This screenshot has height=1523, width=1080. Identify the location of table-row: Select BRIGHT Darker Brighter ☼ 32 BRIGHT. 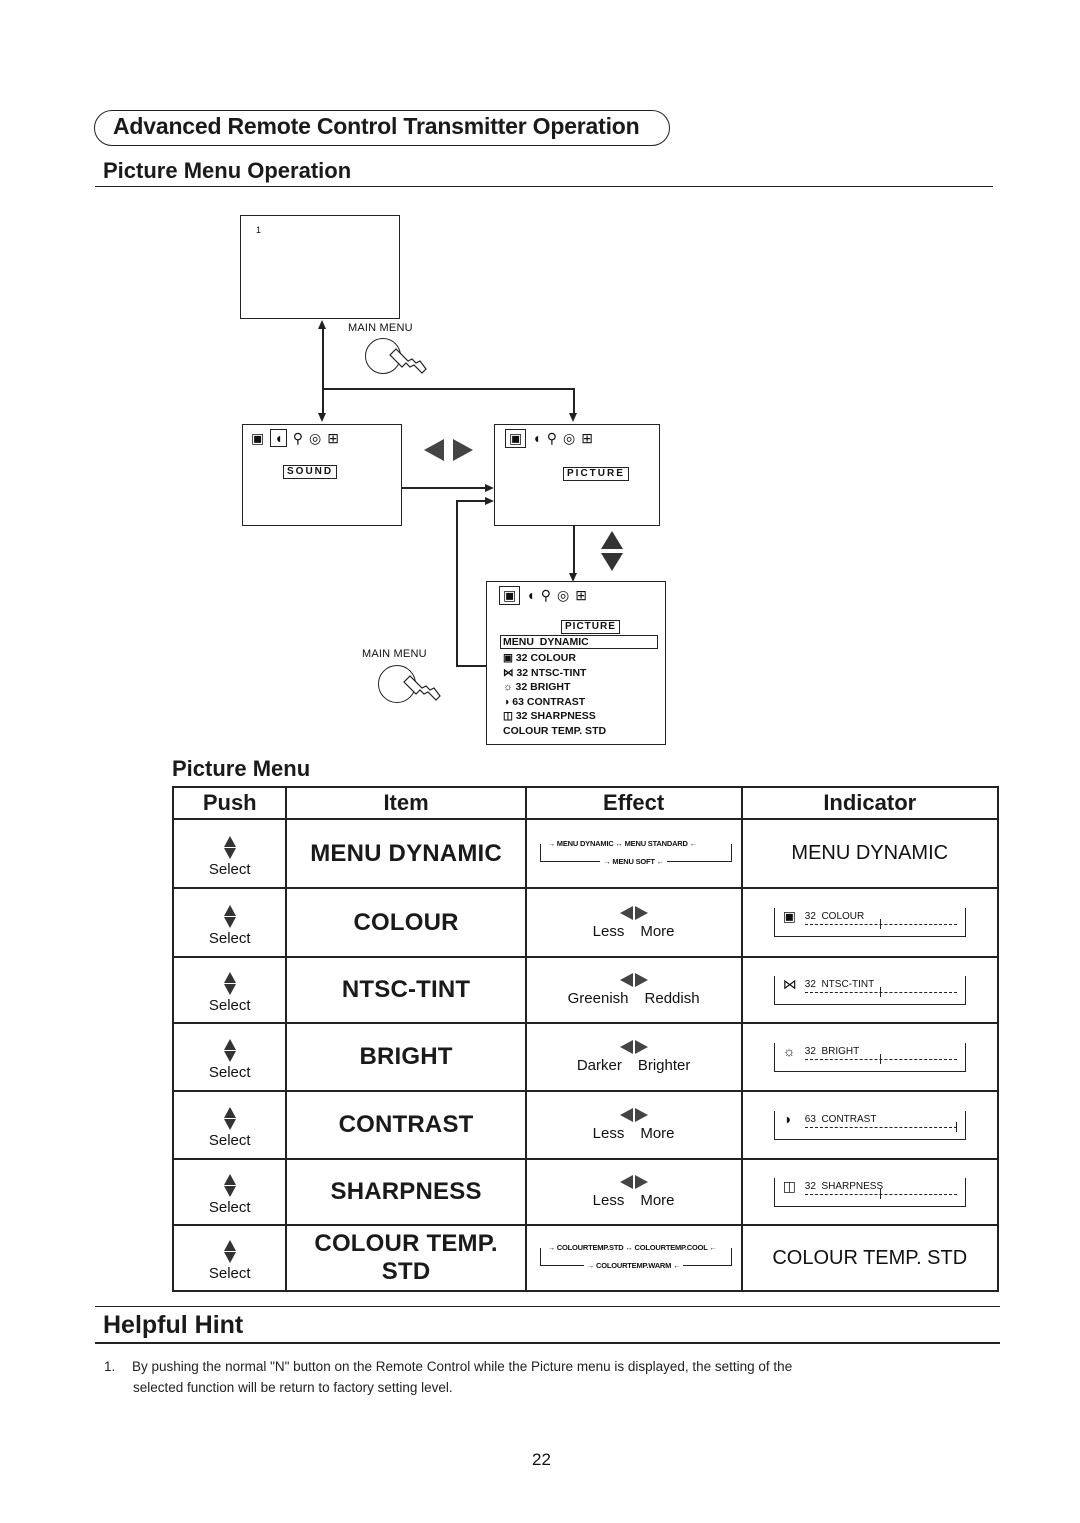
(585, 1057).